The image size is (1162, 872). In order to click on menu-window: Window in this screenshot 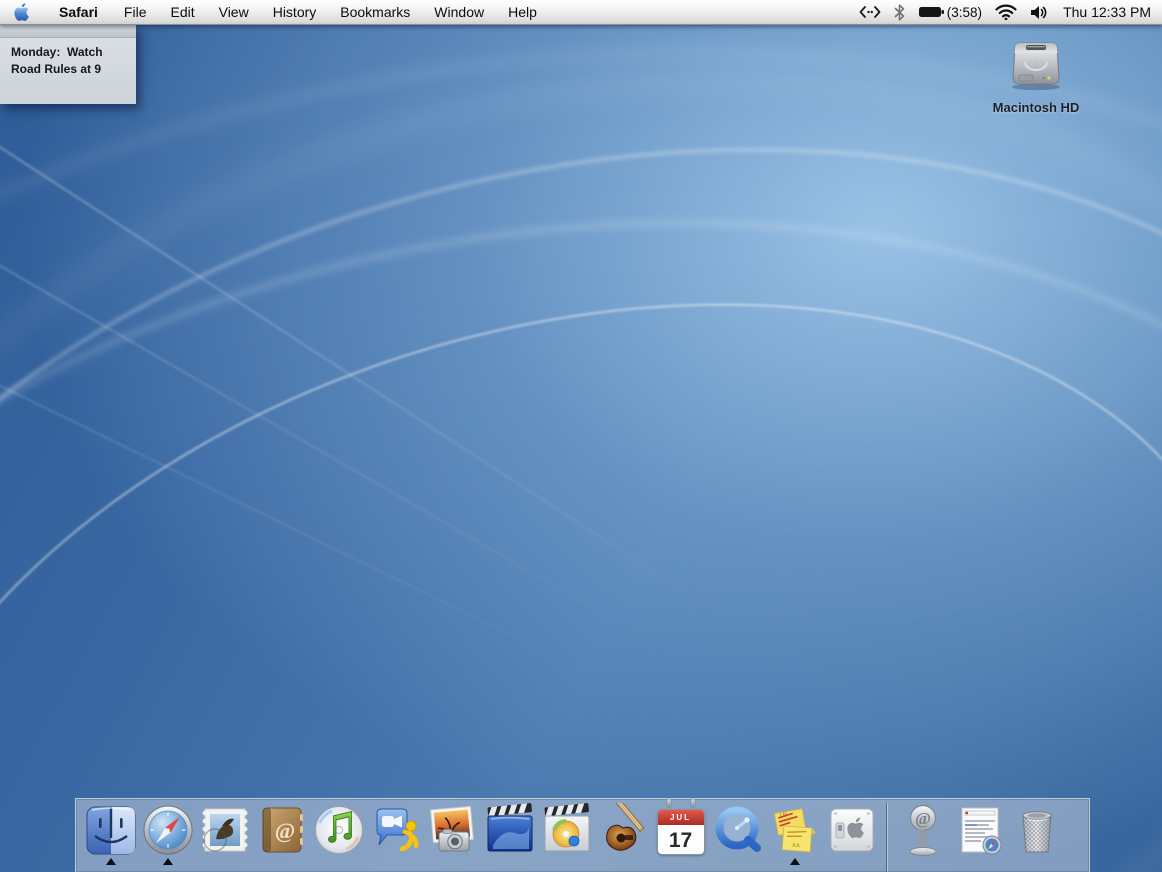, I will do `click(459, 12)`.